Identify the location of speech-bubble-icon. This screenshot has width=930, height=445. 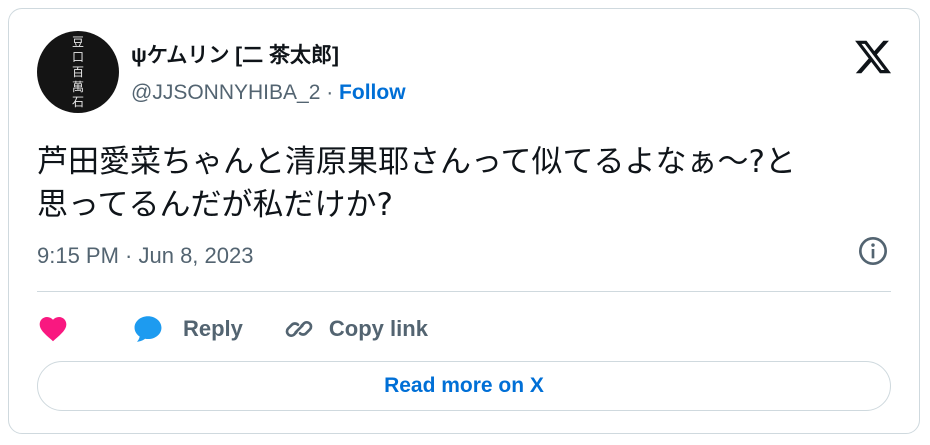
(148, 329).